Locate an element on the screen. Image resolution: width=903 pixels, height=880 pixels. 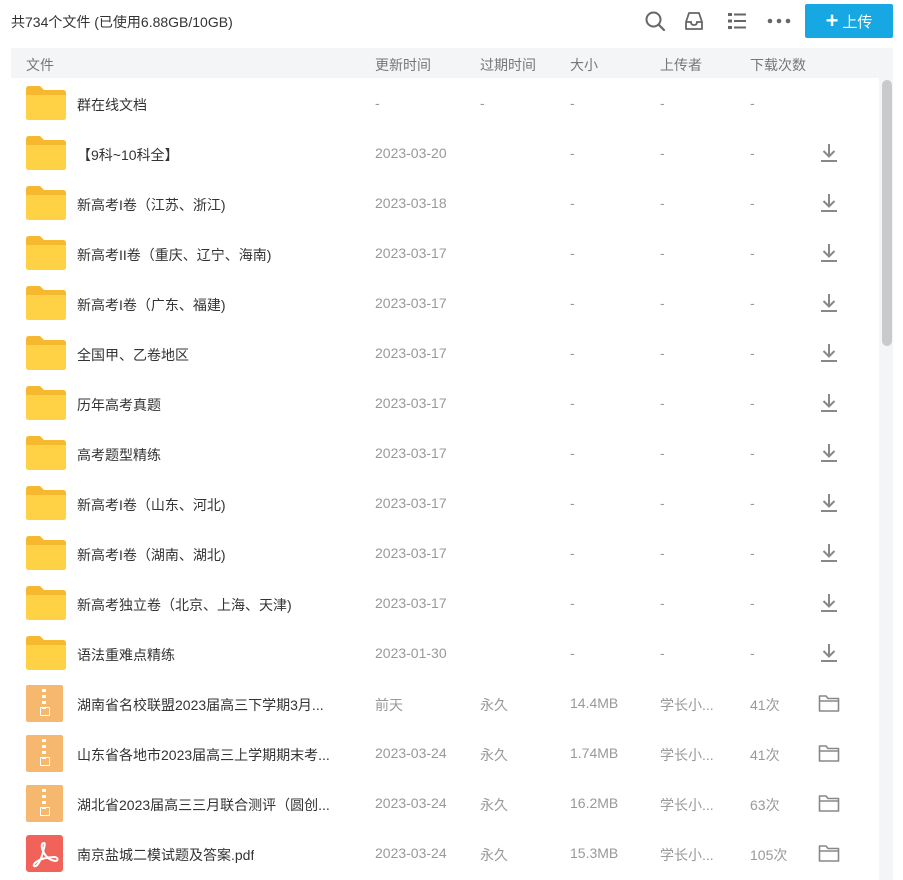
scrollbar-thumb is located at coordinates (887, 213).